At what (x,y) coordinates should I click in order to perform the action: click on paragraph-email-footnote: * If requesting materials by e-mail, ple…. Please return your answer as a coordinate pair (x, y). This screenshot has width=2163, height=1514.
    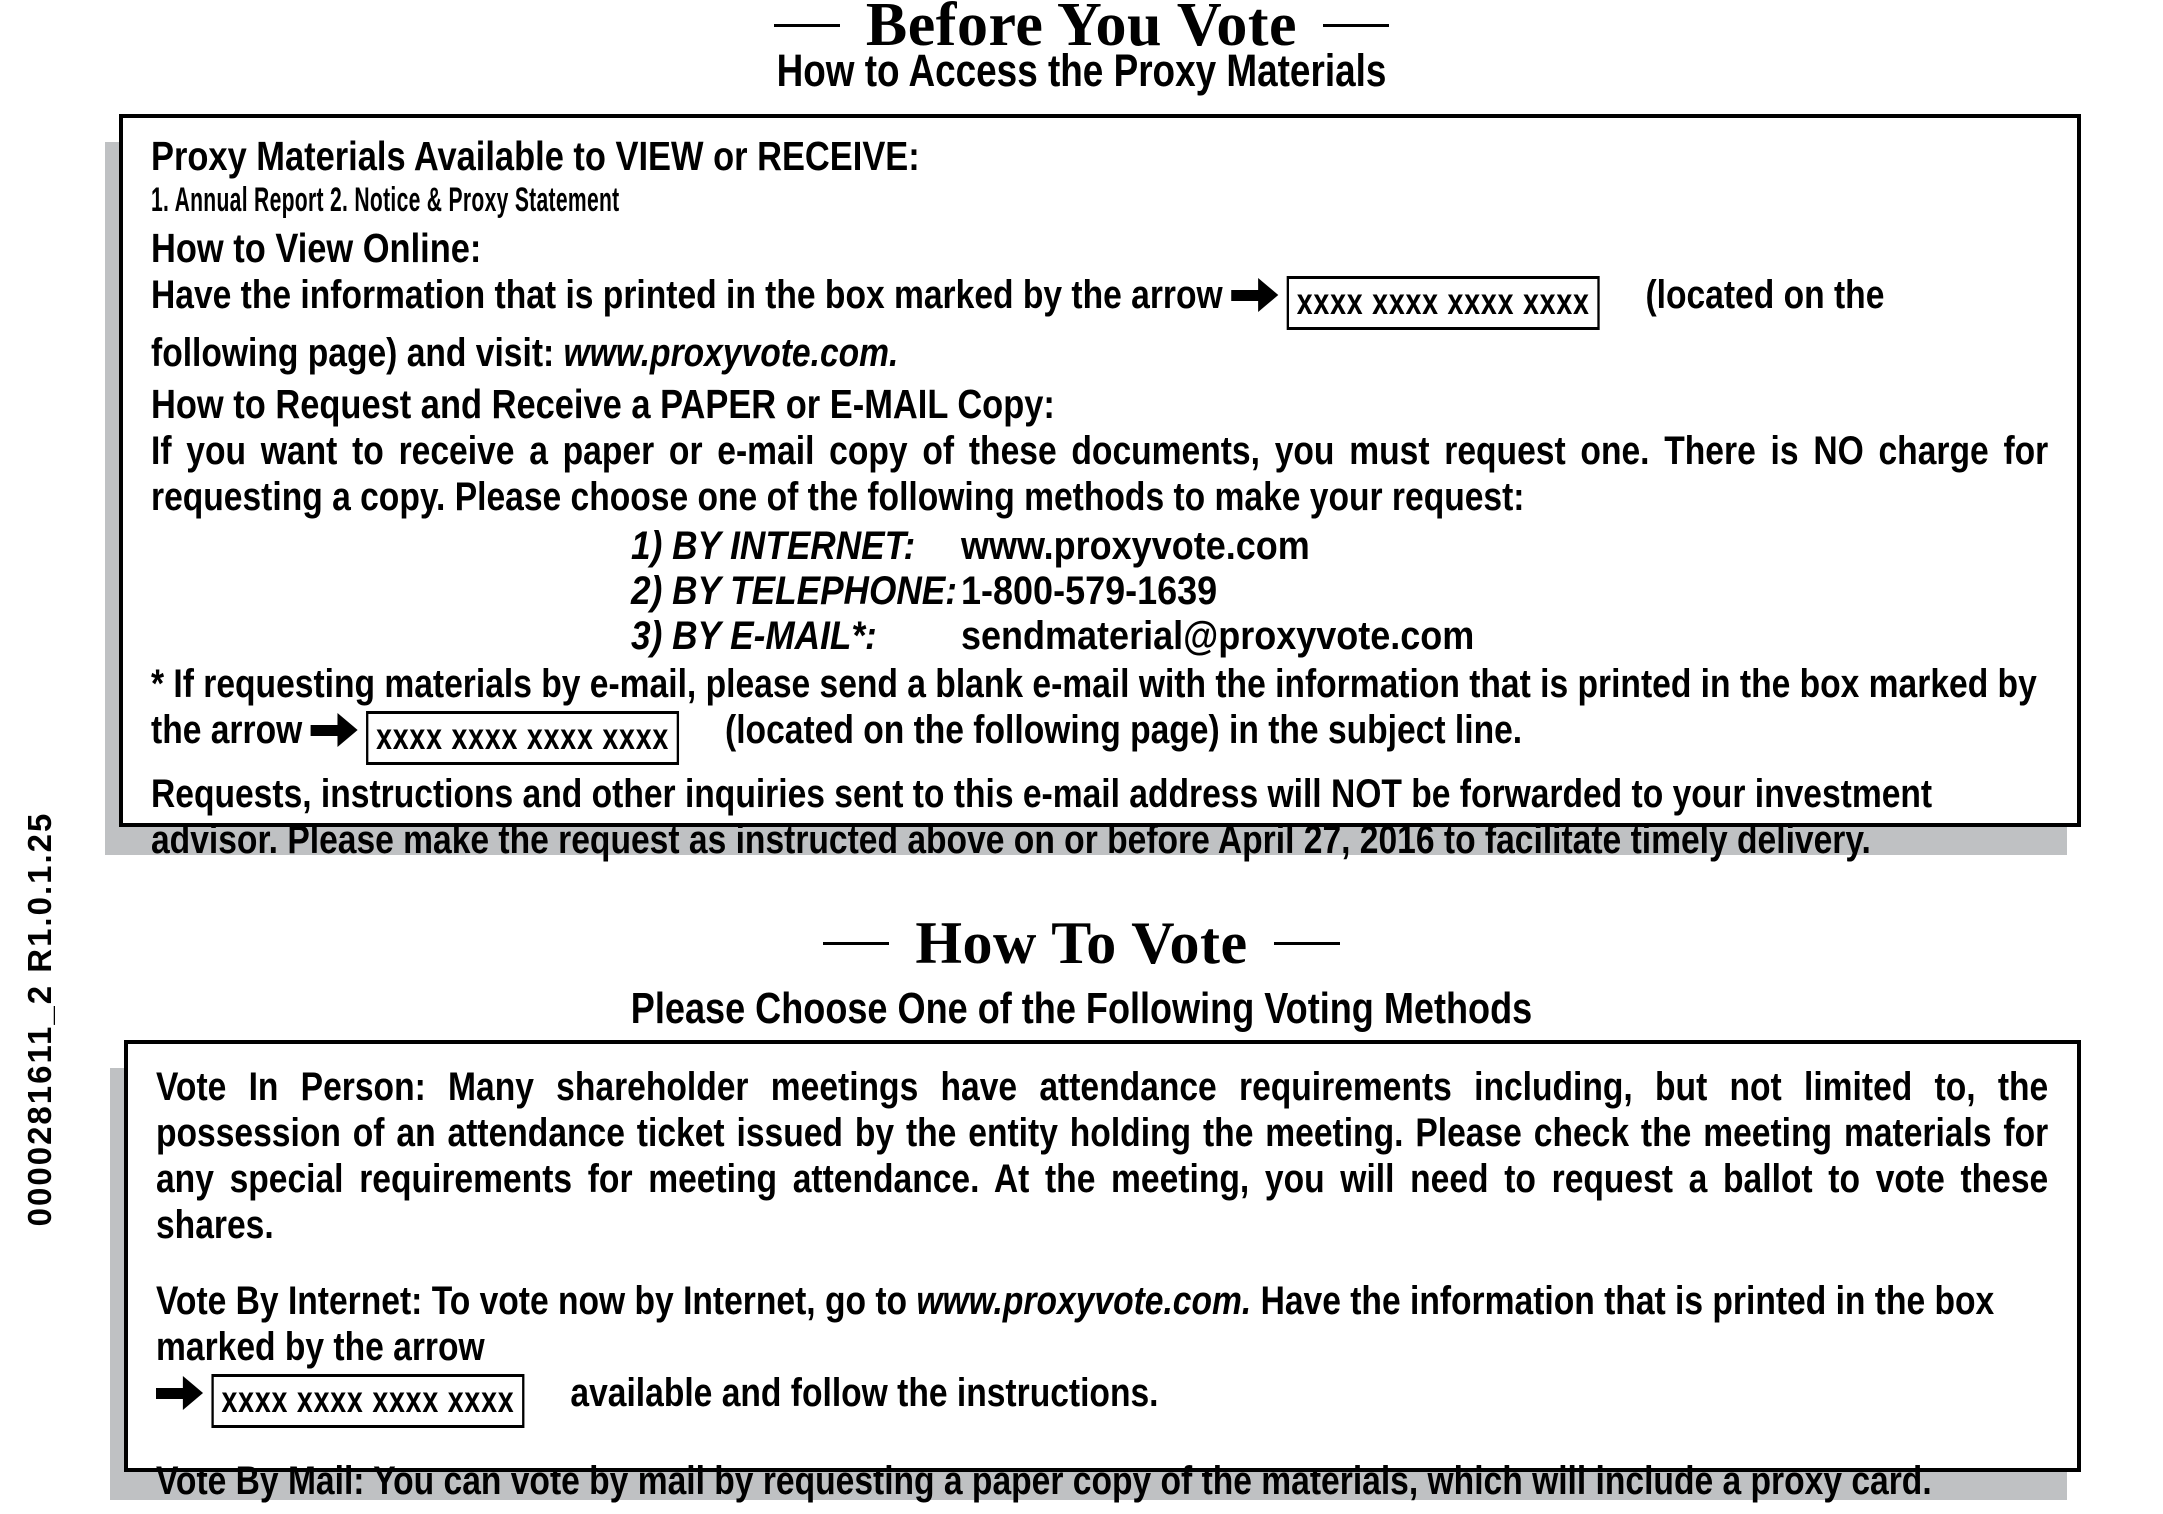
    Looking at the image, I should click on (1099, 713).